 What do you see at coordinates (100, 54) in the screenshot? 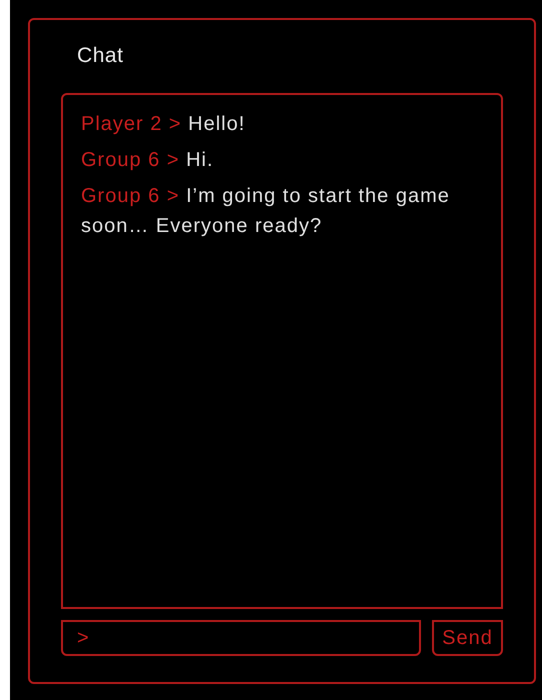
I see `chat-title: Chat` at bounding box center [100, 54].